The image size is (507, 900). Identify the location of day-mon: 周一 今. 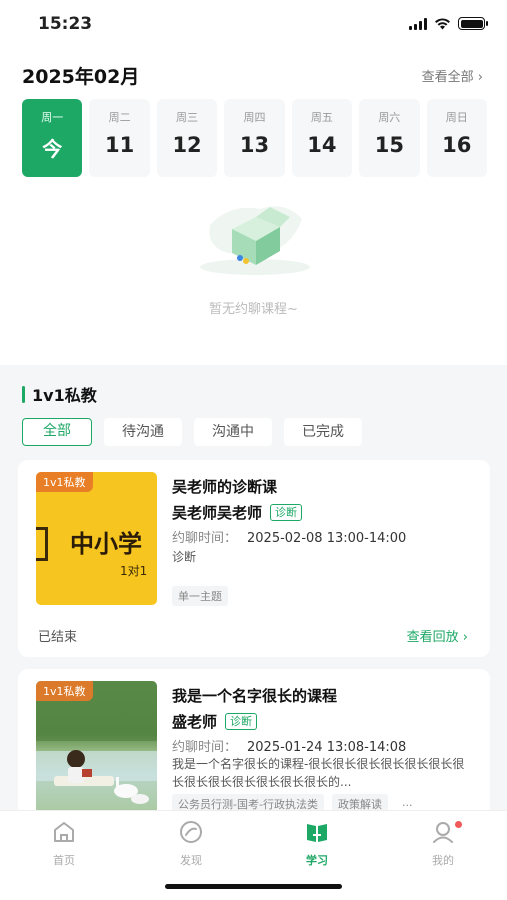
(52, 138).